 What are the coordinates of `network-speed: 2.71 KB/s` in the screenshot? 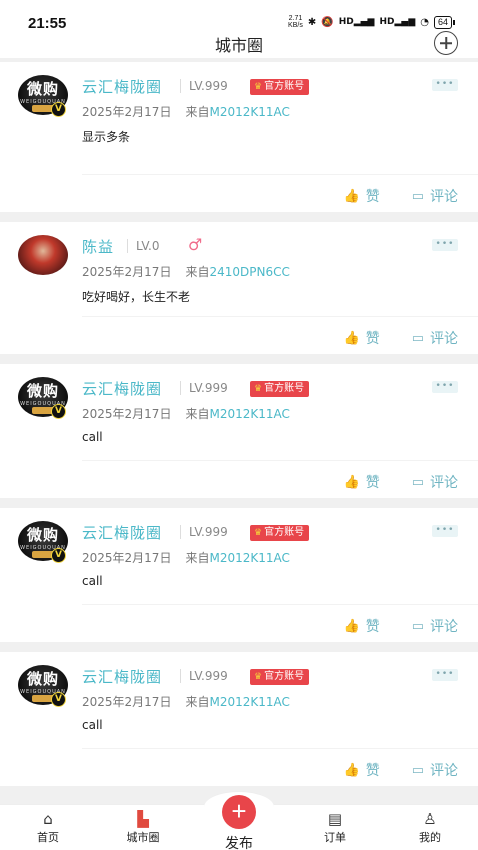 It's located at (295, 22).